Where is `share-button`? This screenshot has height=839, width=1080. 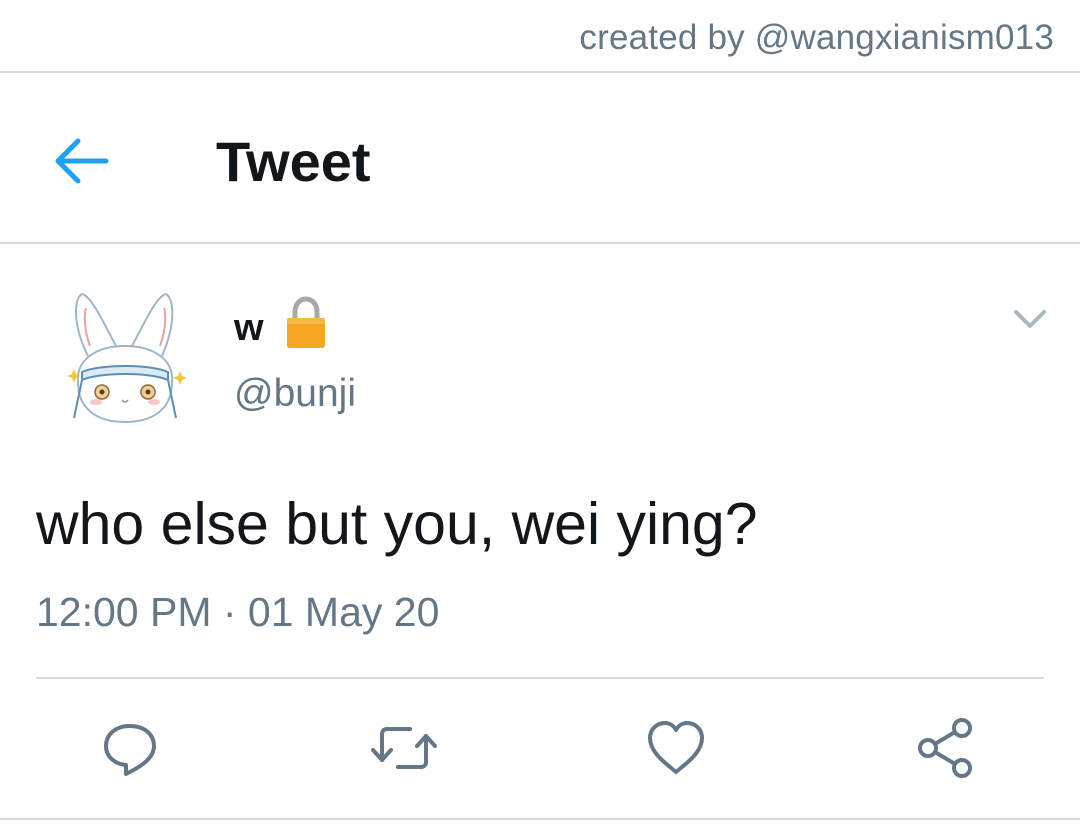 share-button is located at coordinates (946, 748).